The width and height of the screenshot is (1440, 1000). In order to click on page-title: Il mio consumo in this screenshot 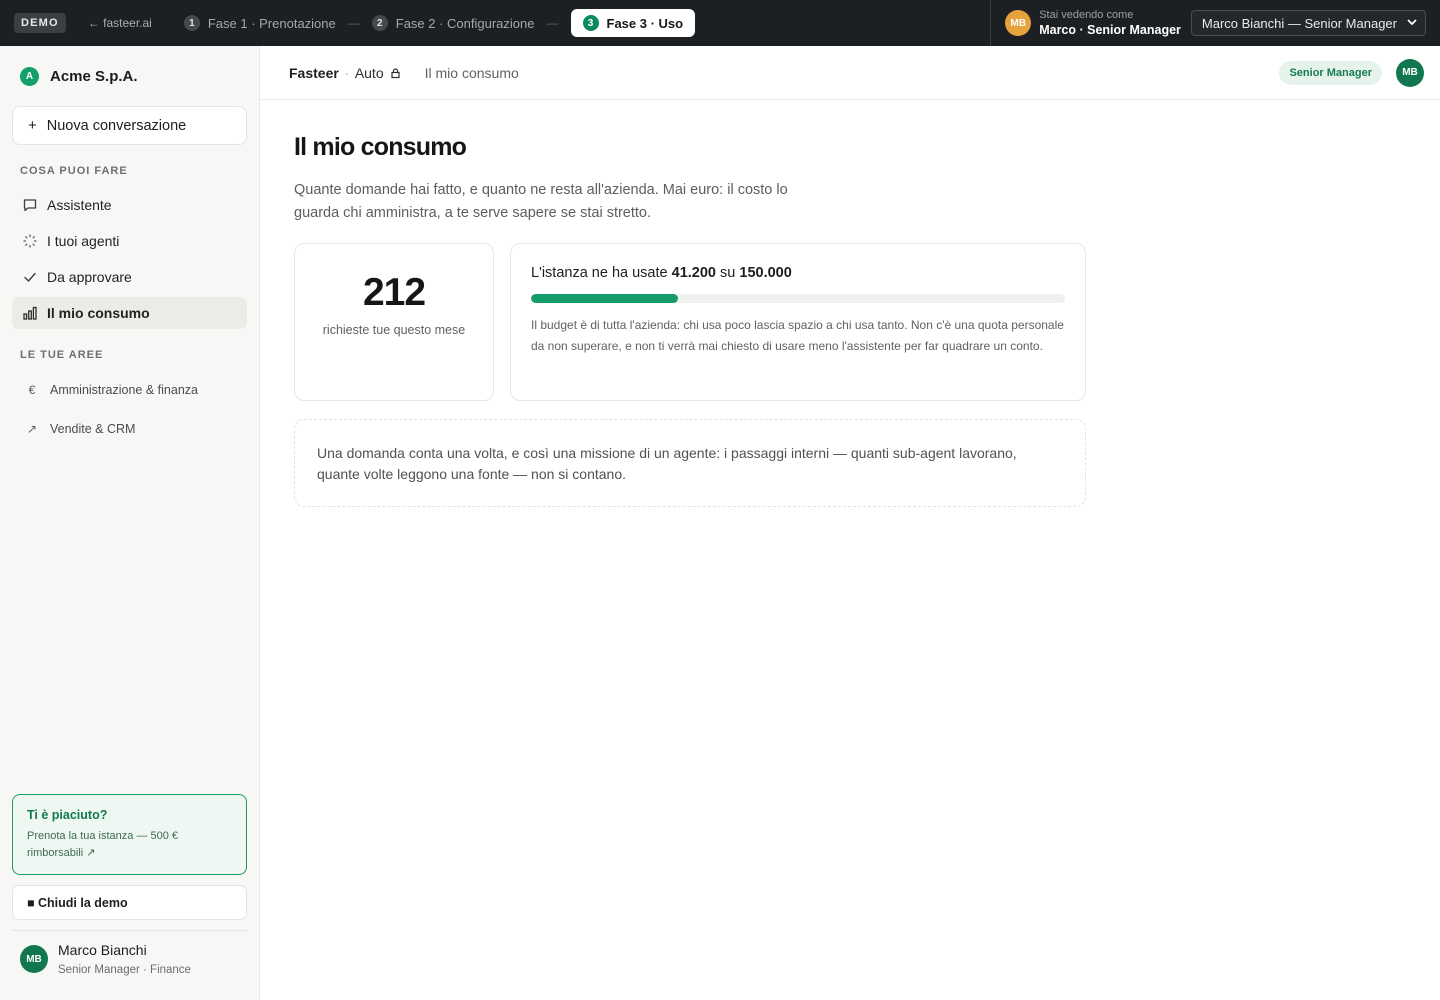, I will do `click(380, 147)`.